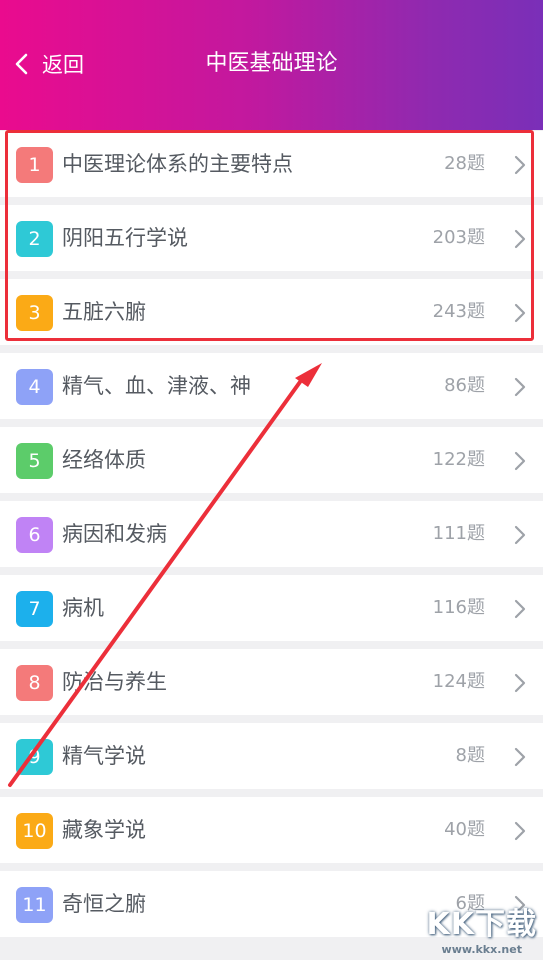 The image size is (543, 960). Describe the element at coordinates (458, 681) in the screenshot. I see `question-count: 124题` at that location.